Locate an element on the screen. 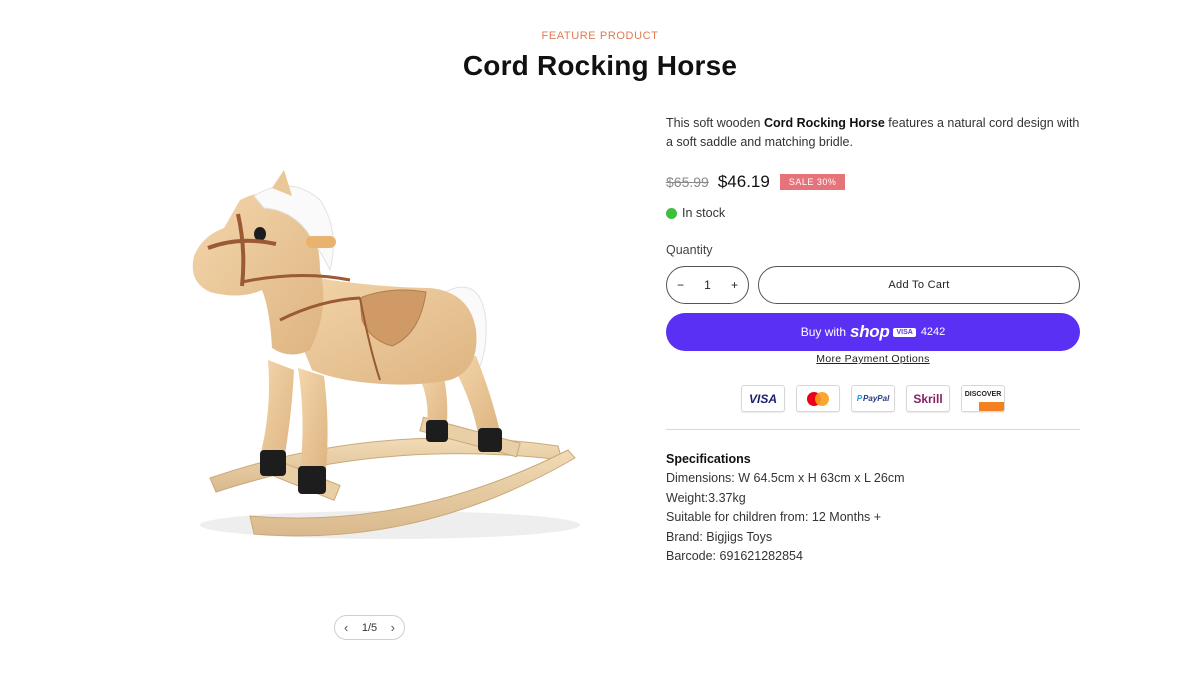 This screenshot has width=1200, height=700. chevron-right-icon: › is located at coordinates (393, 627).